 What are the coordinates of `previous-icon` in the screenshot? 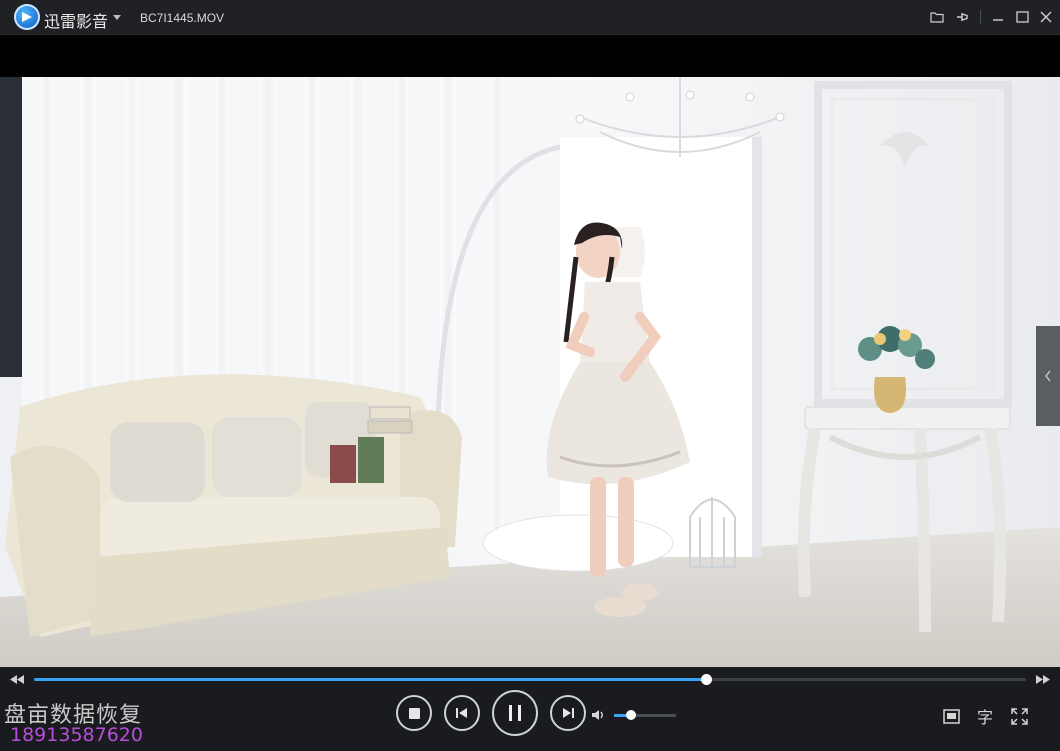 It's located at (461, 713).